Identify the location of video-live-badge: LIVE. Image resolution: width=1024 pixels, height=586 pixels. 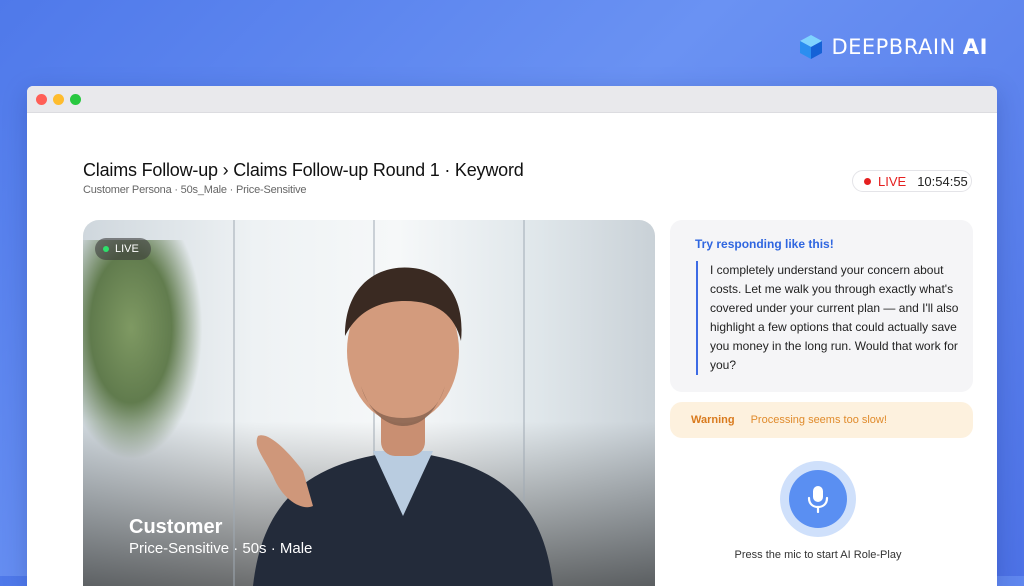
(123, 249).